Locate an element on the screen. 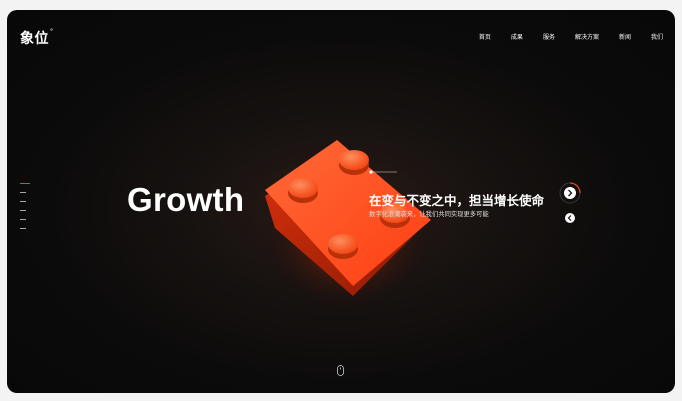  logo-text: 象位 is located at coordinates (34, 39).